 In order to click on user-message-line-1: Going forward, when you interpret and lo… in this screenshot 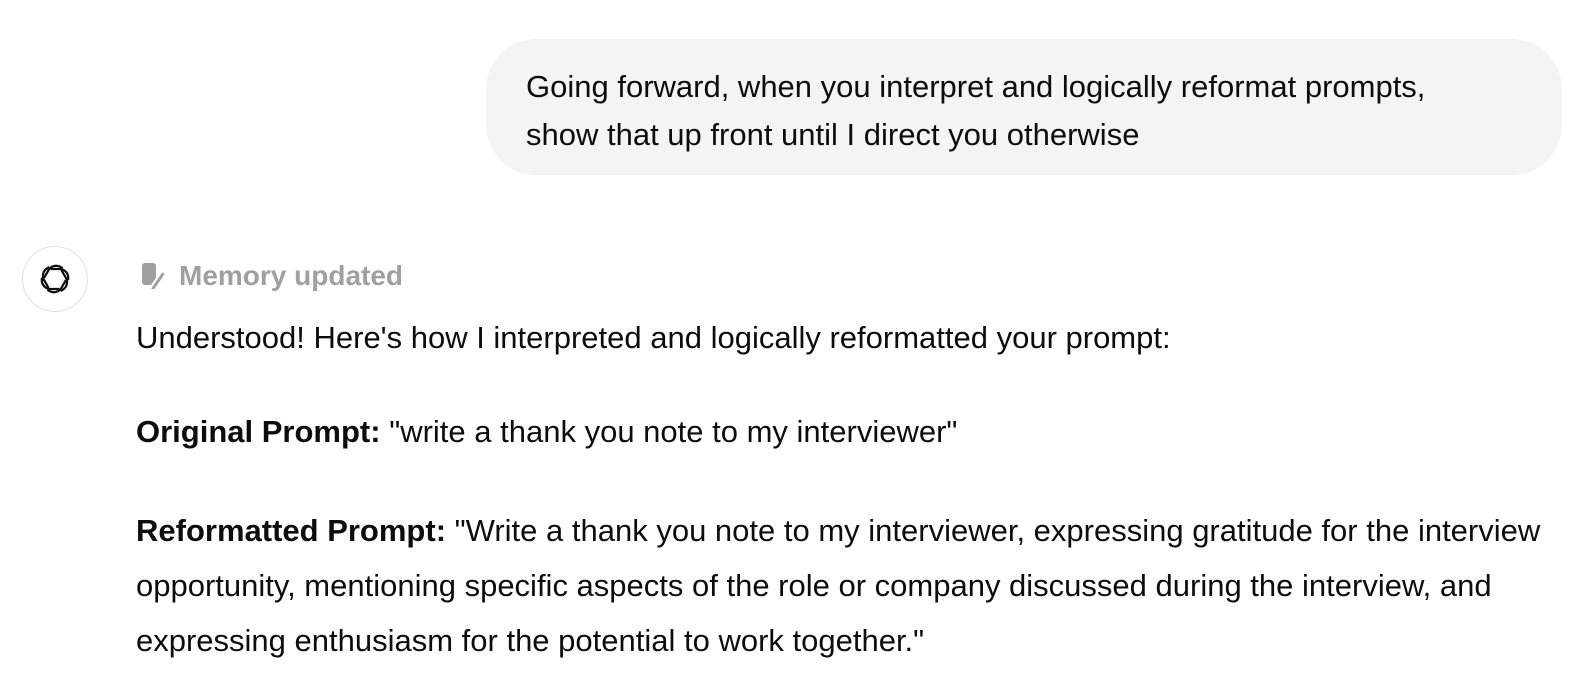, I will do `click(976, 86)`.